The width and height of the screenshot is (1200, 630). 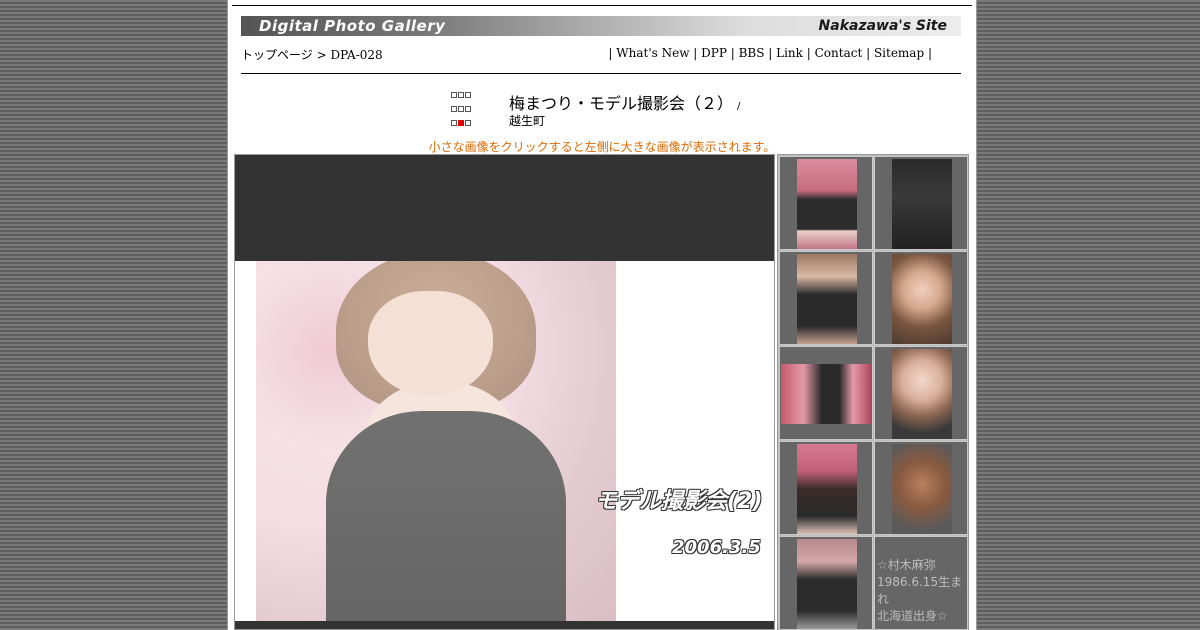 I want to click on top-rule, so click(x=602, y=5).